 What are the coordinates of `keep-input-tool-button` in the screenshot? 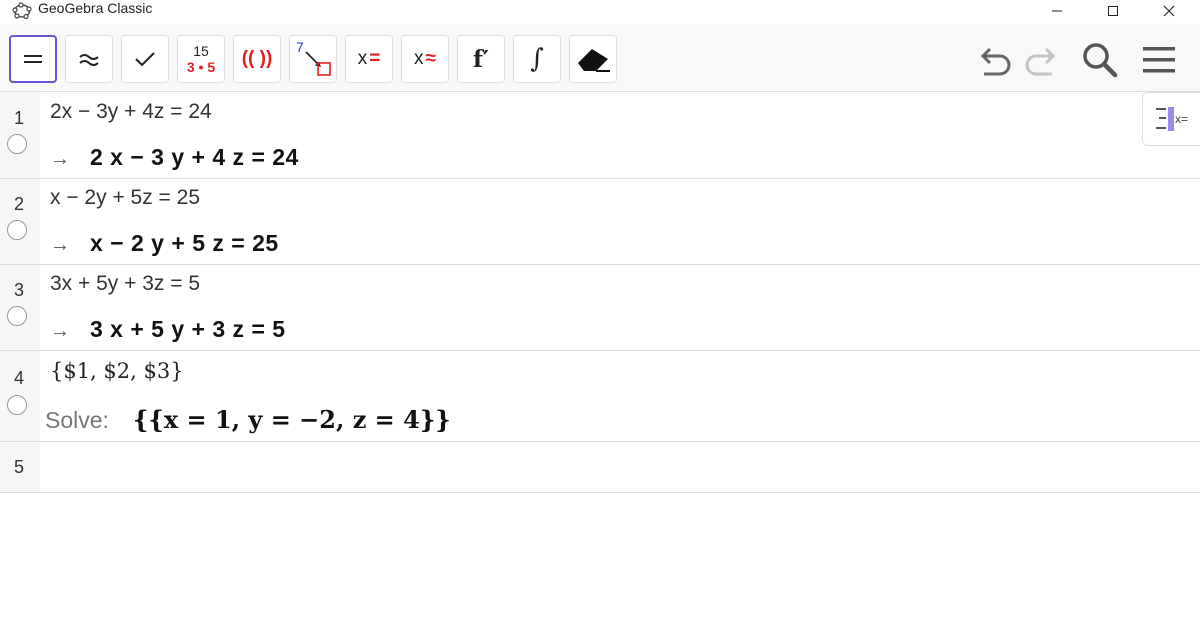 It's located at (145, 59).